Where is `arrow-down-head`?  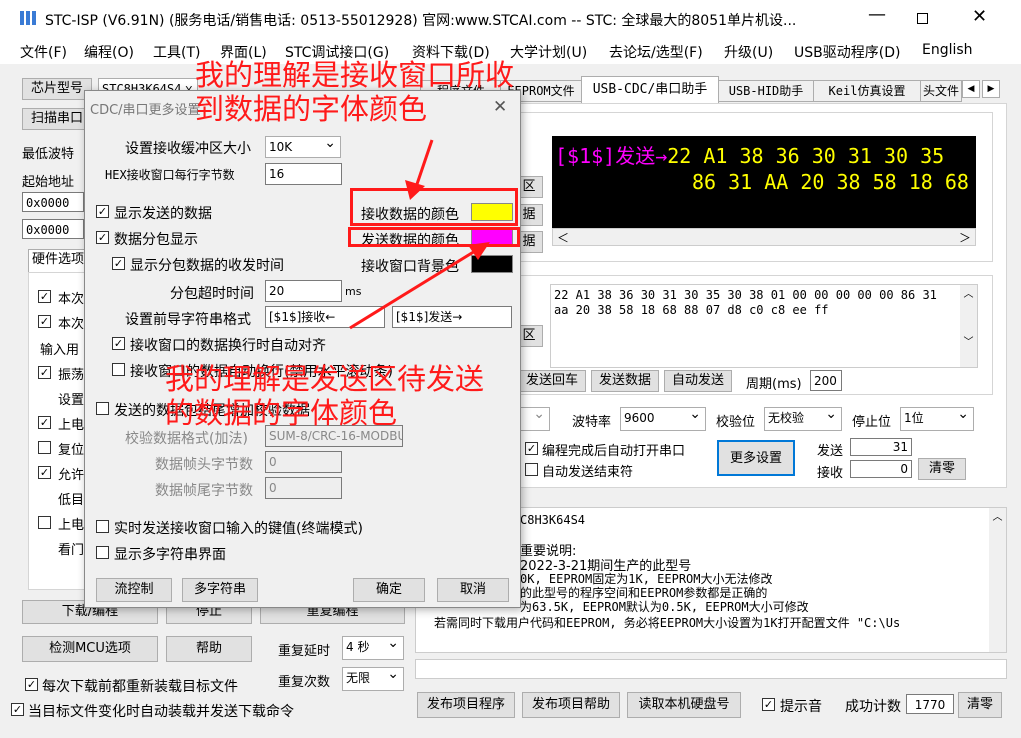 arrow-down-head is located at coordinates (479, 251).